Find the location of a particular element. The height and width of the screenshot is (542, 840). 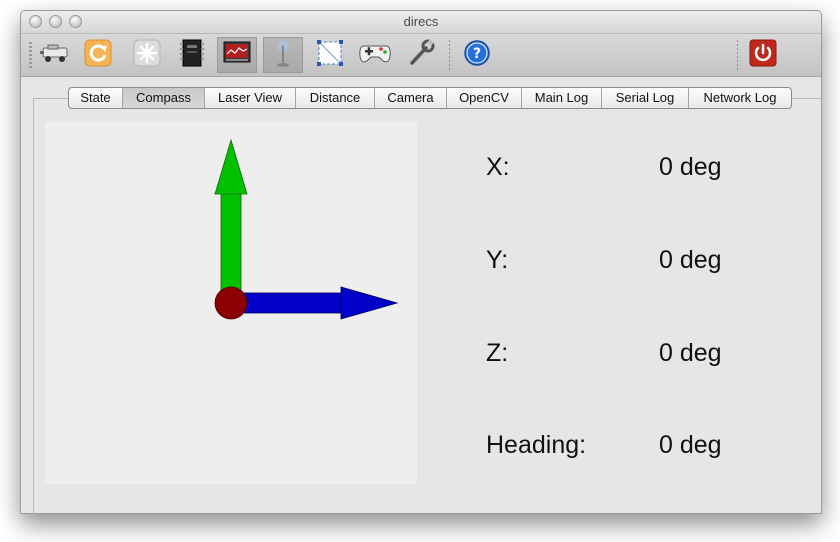

compass-axes is located at coordinates (306, 229).